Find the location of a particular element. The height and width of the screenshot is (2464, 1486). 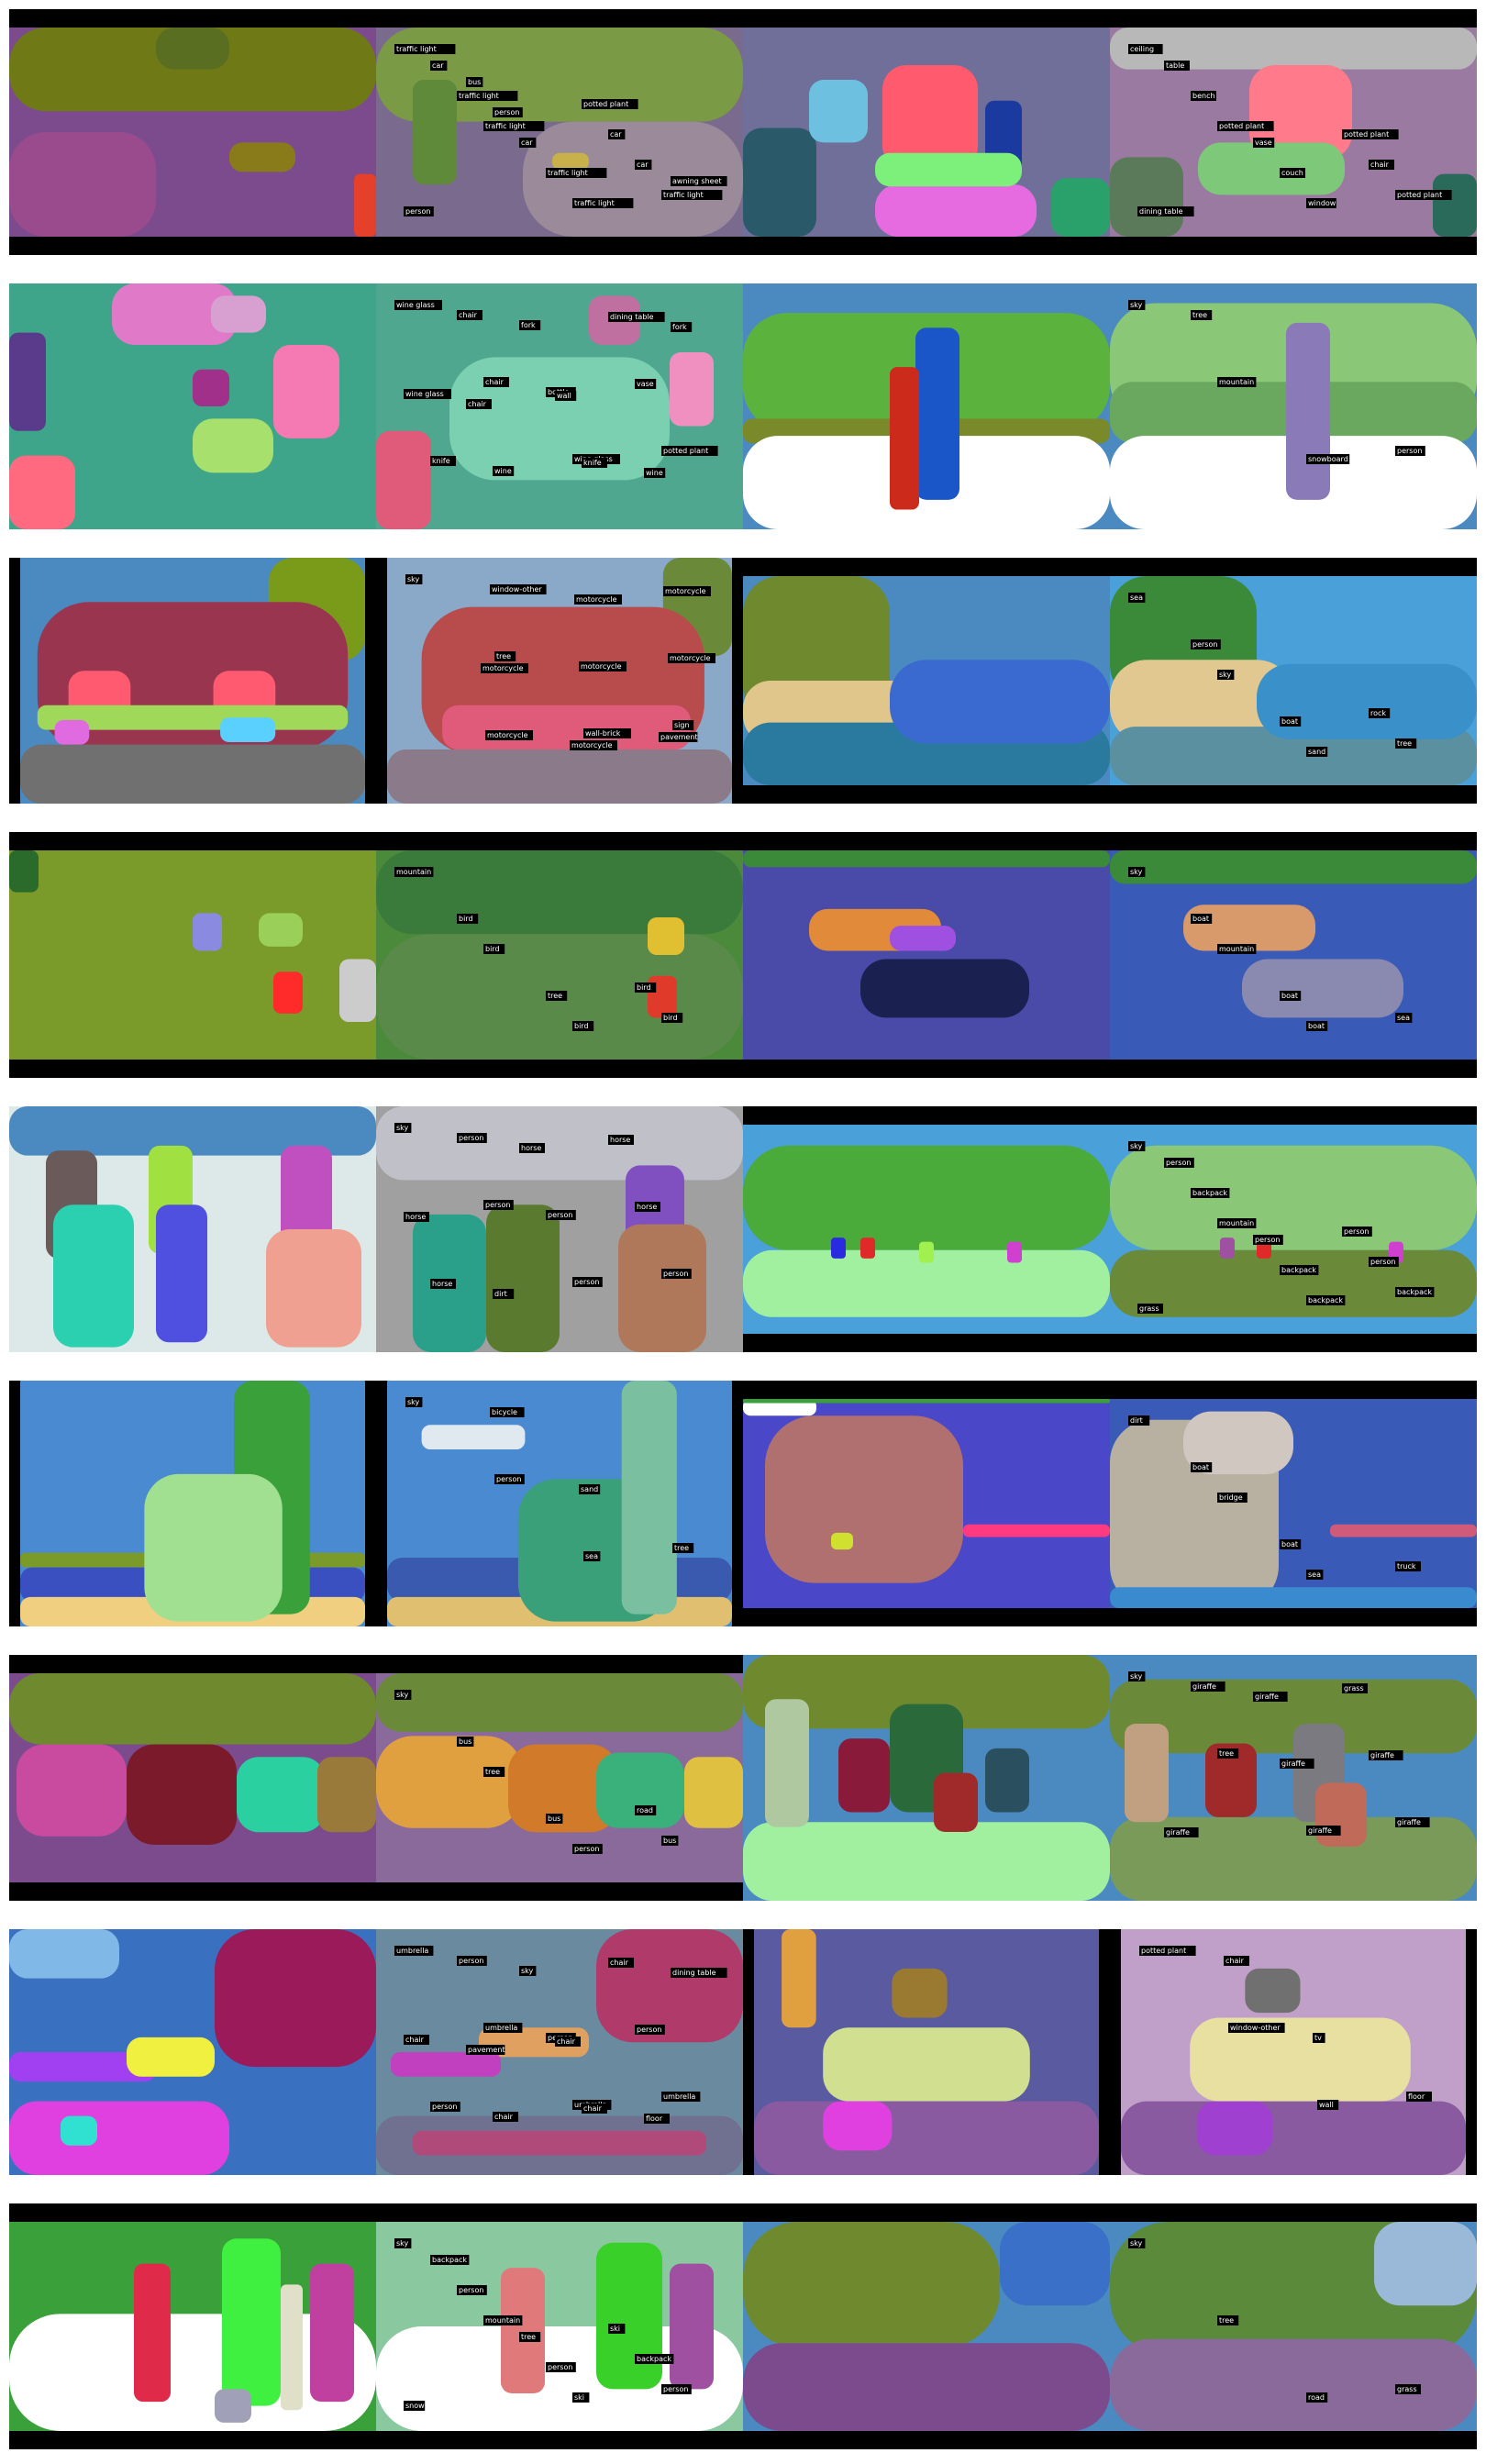

class-label: tree is located at coordinates (530, 2337).